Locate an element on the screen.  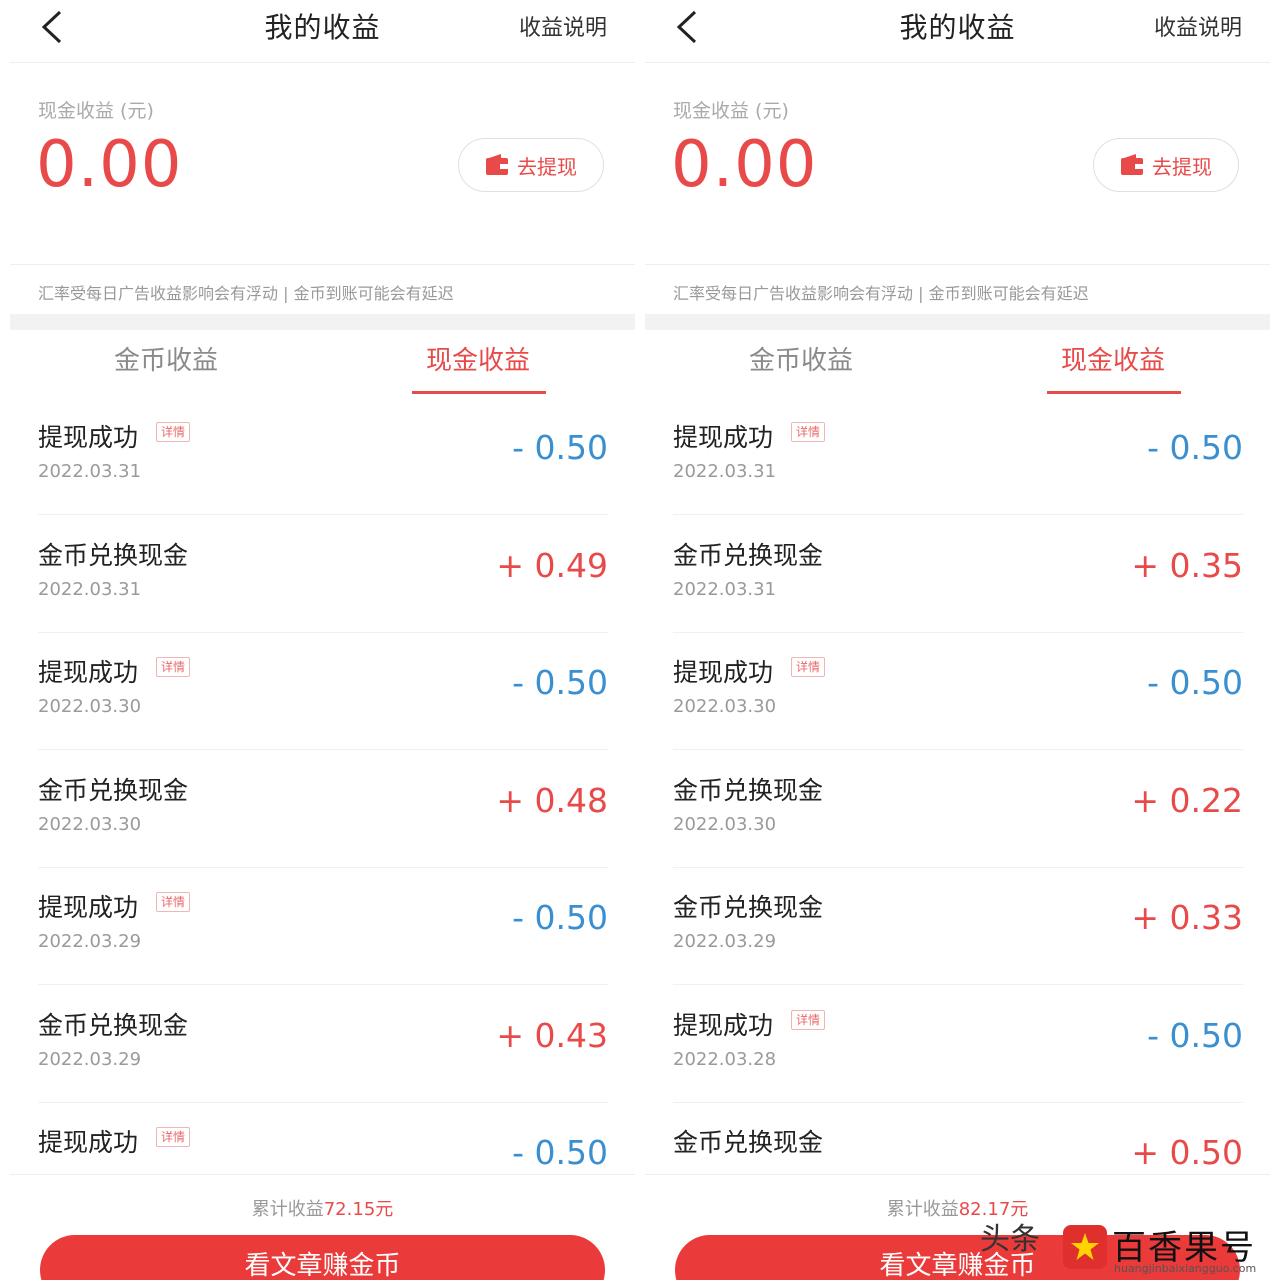
footer: 累计收益72.15元 看文章赚金币 is located at coordinates (322, 1227).